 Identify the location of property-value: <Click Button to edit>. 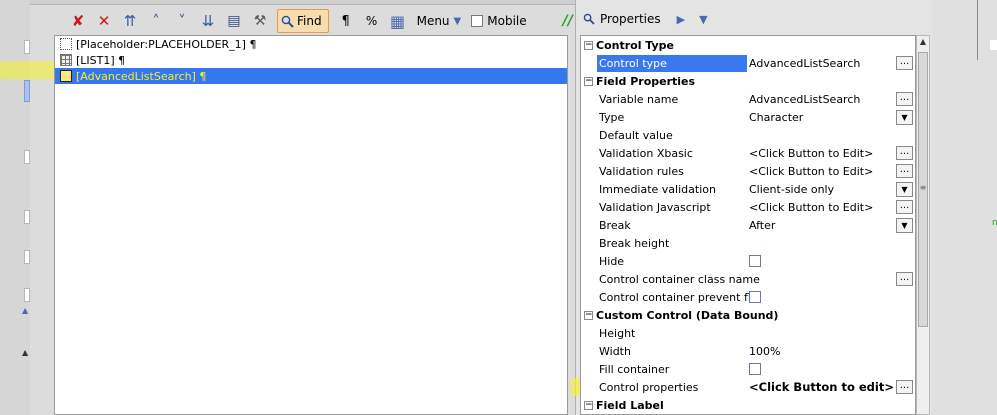
(821, 387).